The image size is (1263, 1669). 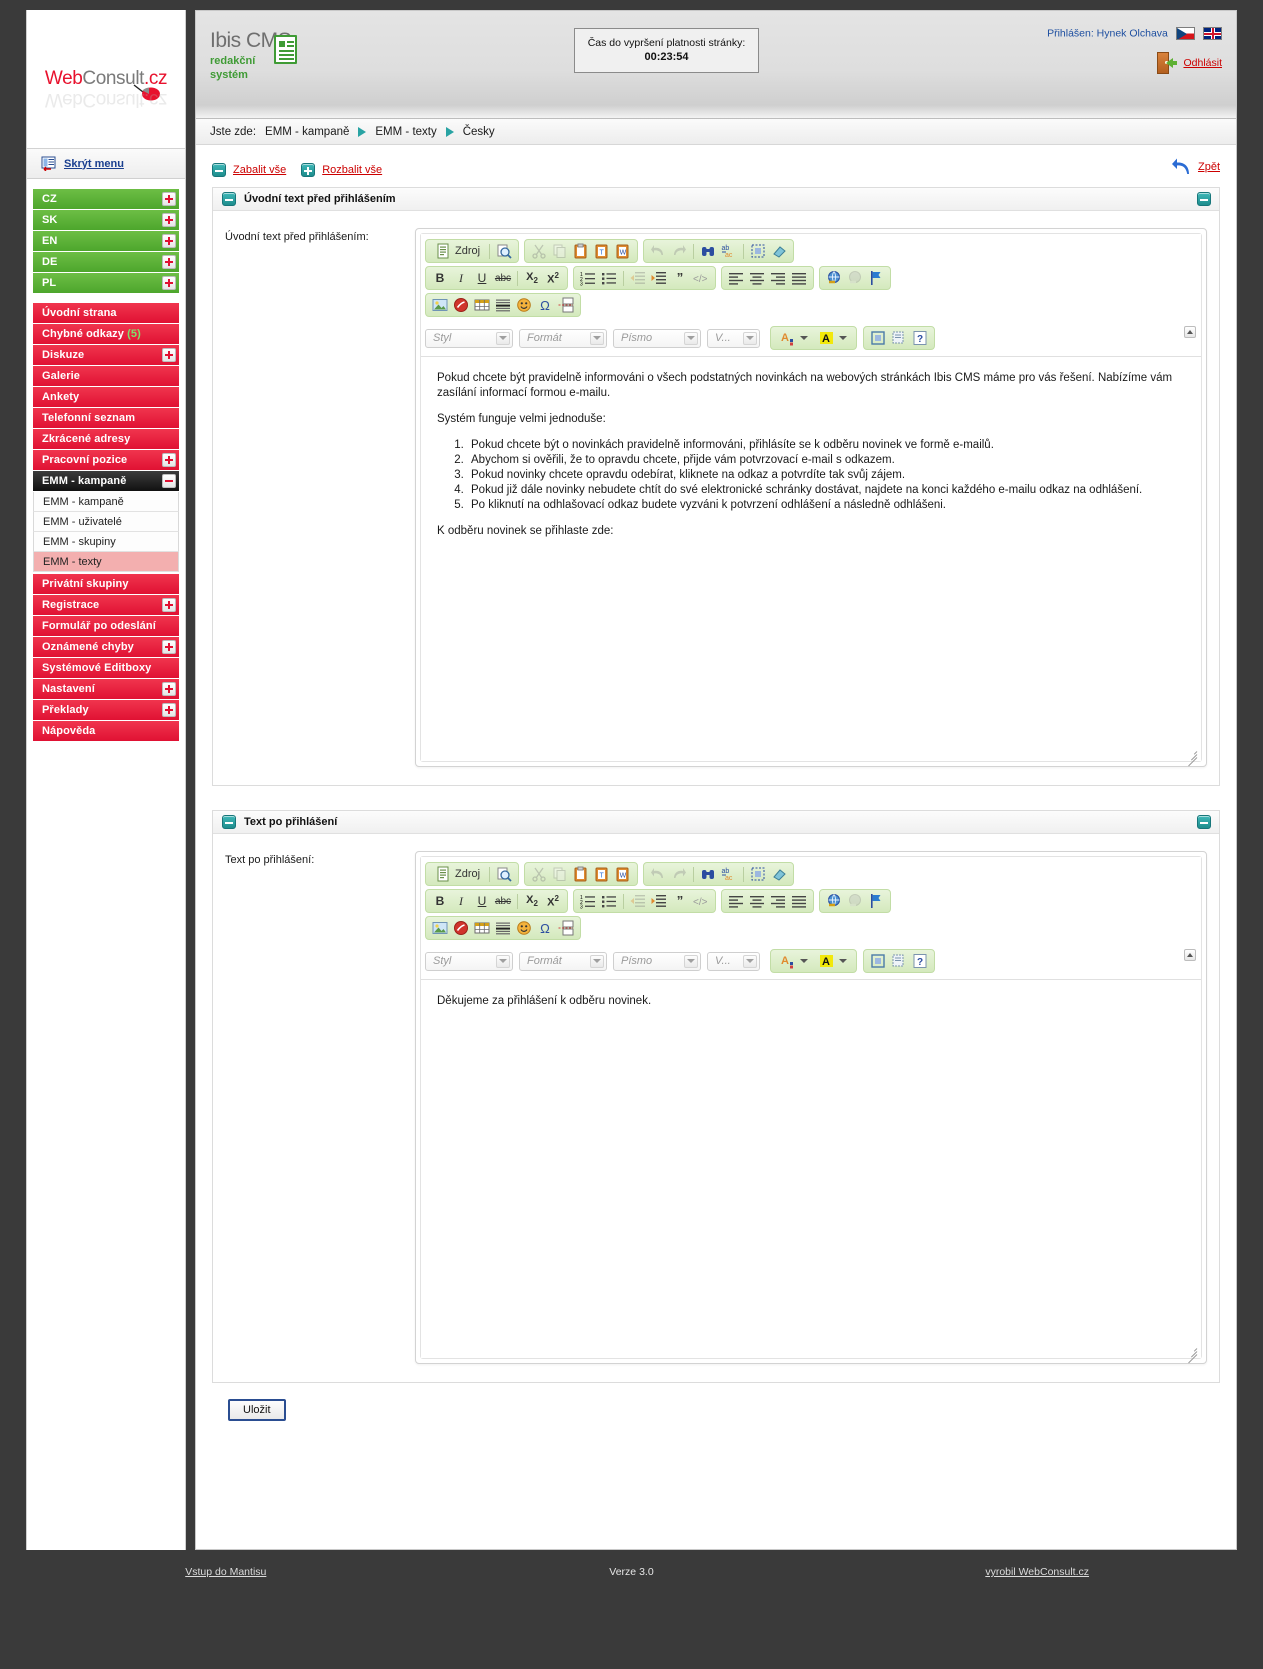 What do you see at coordinates (106, 355) in the screenshot?
I see `sidebar-item-diskuze: Diskuze` at bounding box center [106, 355].